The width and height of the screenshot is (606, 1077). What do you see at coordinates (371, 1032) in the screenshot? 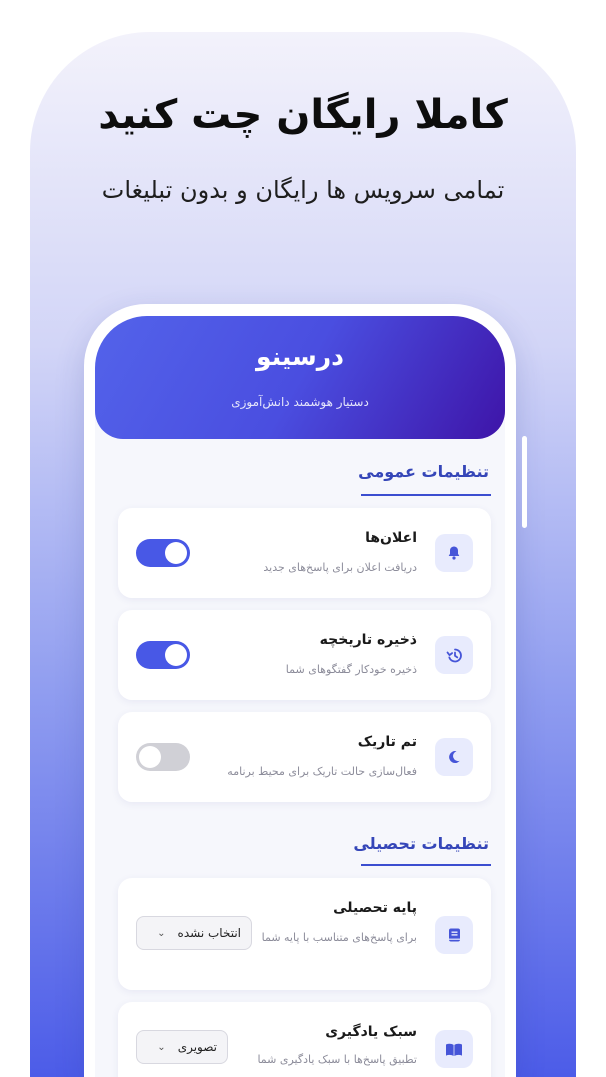
I see `setting-title: سبک یادگیری` at bounding box center [371, 1032].